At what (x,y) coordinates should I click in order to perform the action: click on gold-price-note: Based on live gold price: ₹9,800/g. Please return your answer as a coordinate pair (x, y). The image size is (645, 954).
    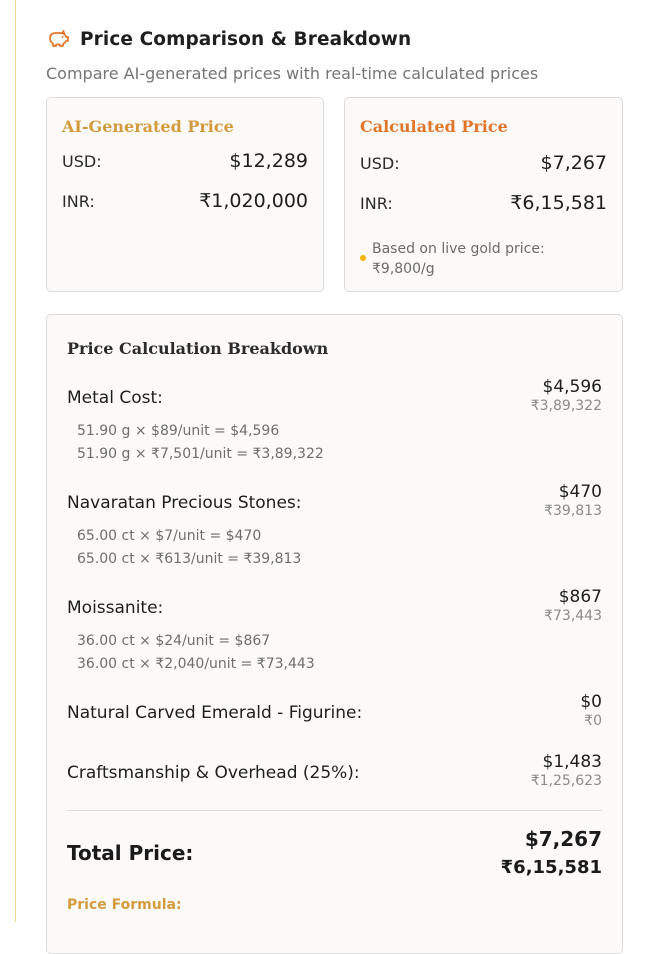
    Looking at the image, I should click on (470, 259).